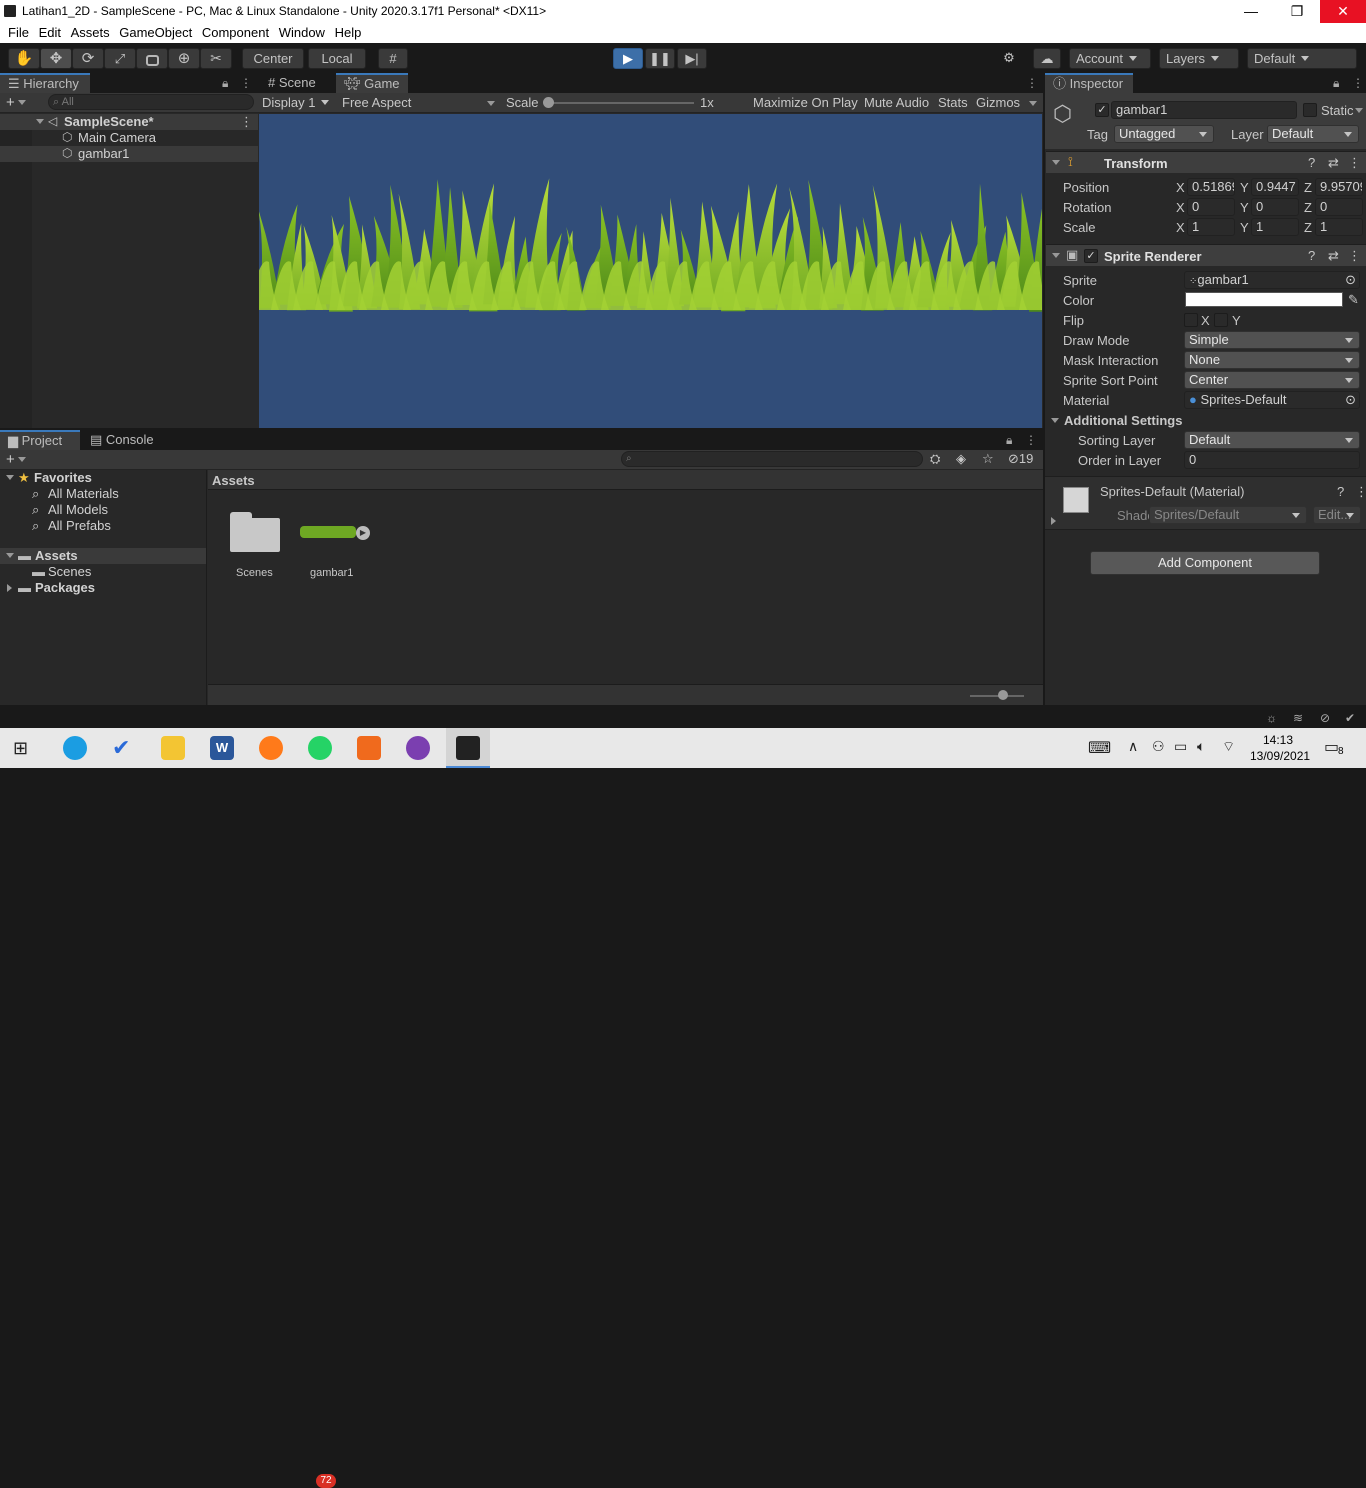 This screenshot has height=1488, width=1366. Describe the element at coordinates (1272, 400) in the screenshot. I see `material-field: ● Sprites-Default ⊙` at that location.